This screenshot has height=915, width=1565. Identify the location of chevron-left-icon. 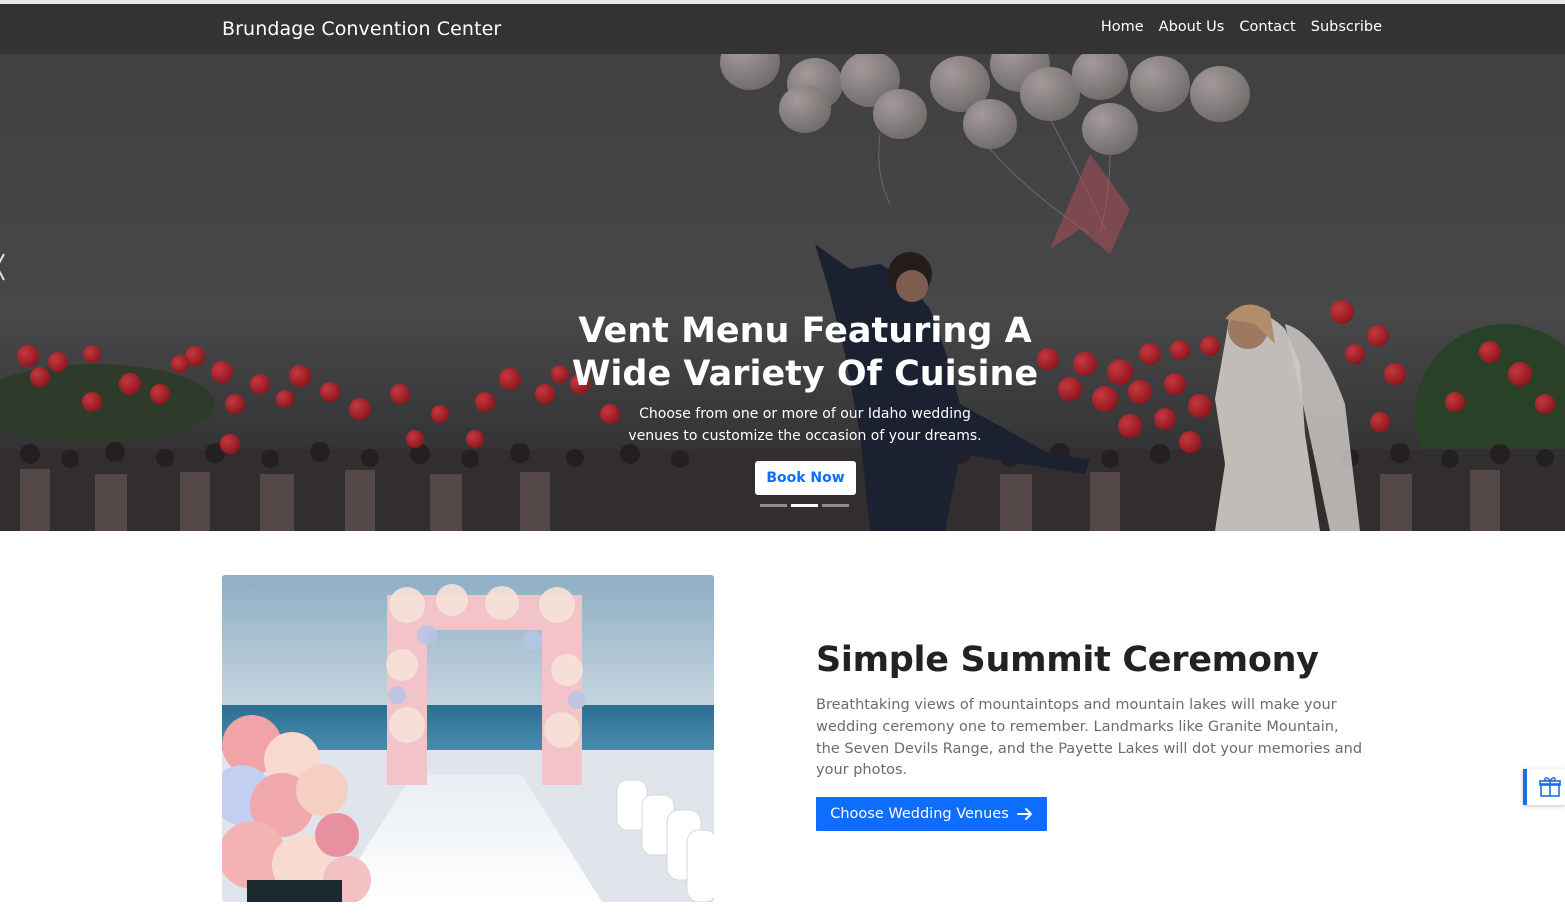
(4, 267).